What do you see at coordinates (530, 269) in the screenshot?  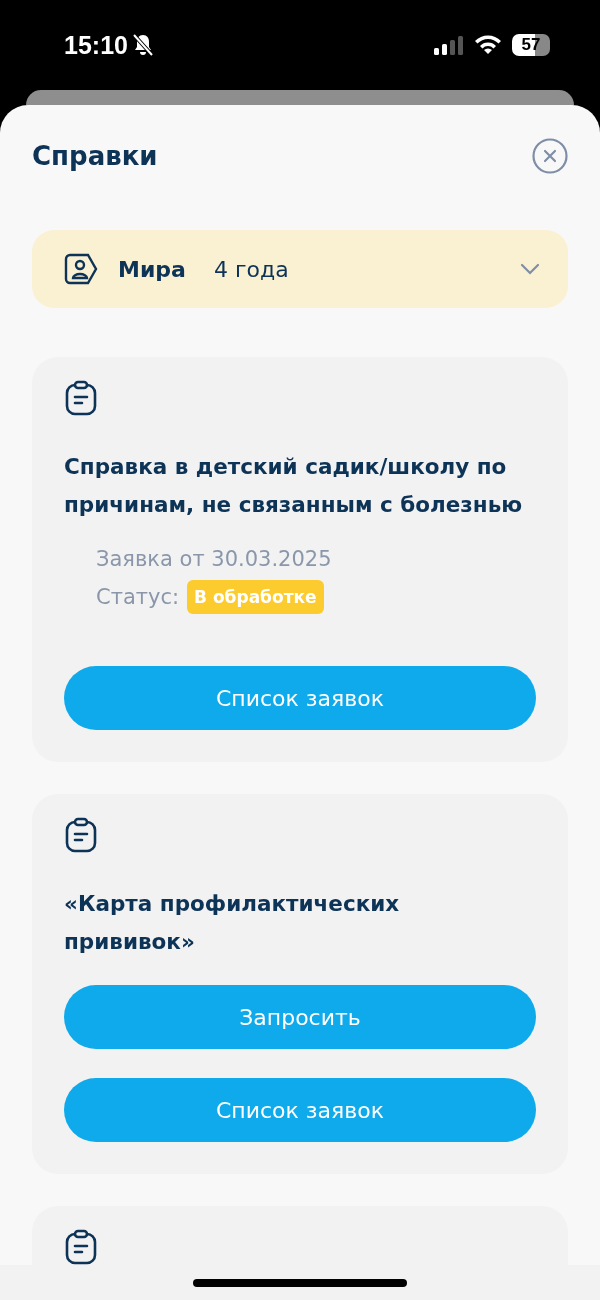 I see `chevron-down-icon` at bounding box center [530, 269].